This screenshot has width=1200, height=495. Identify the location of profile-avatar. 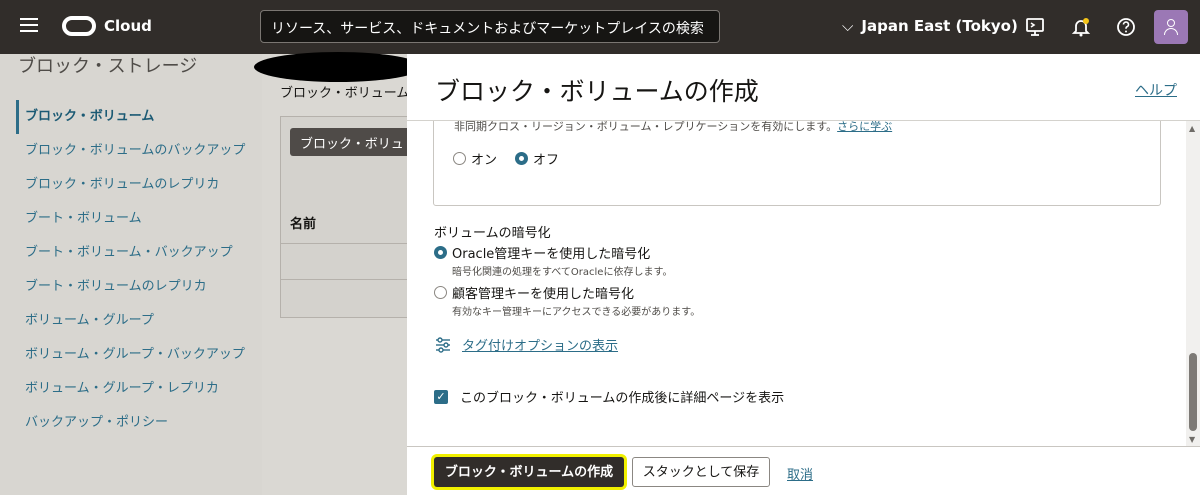
(1171, 27).